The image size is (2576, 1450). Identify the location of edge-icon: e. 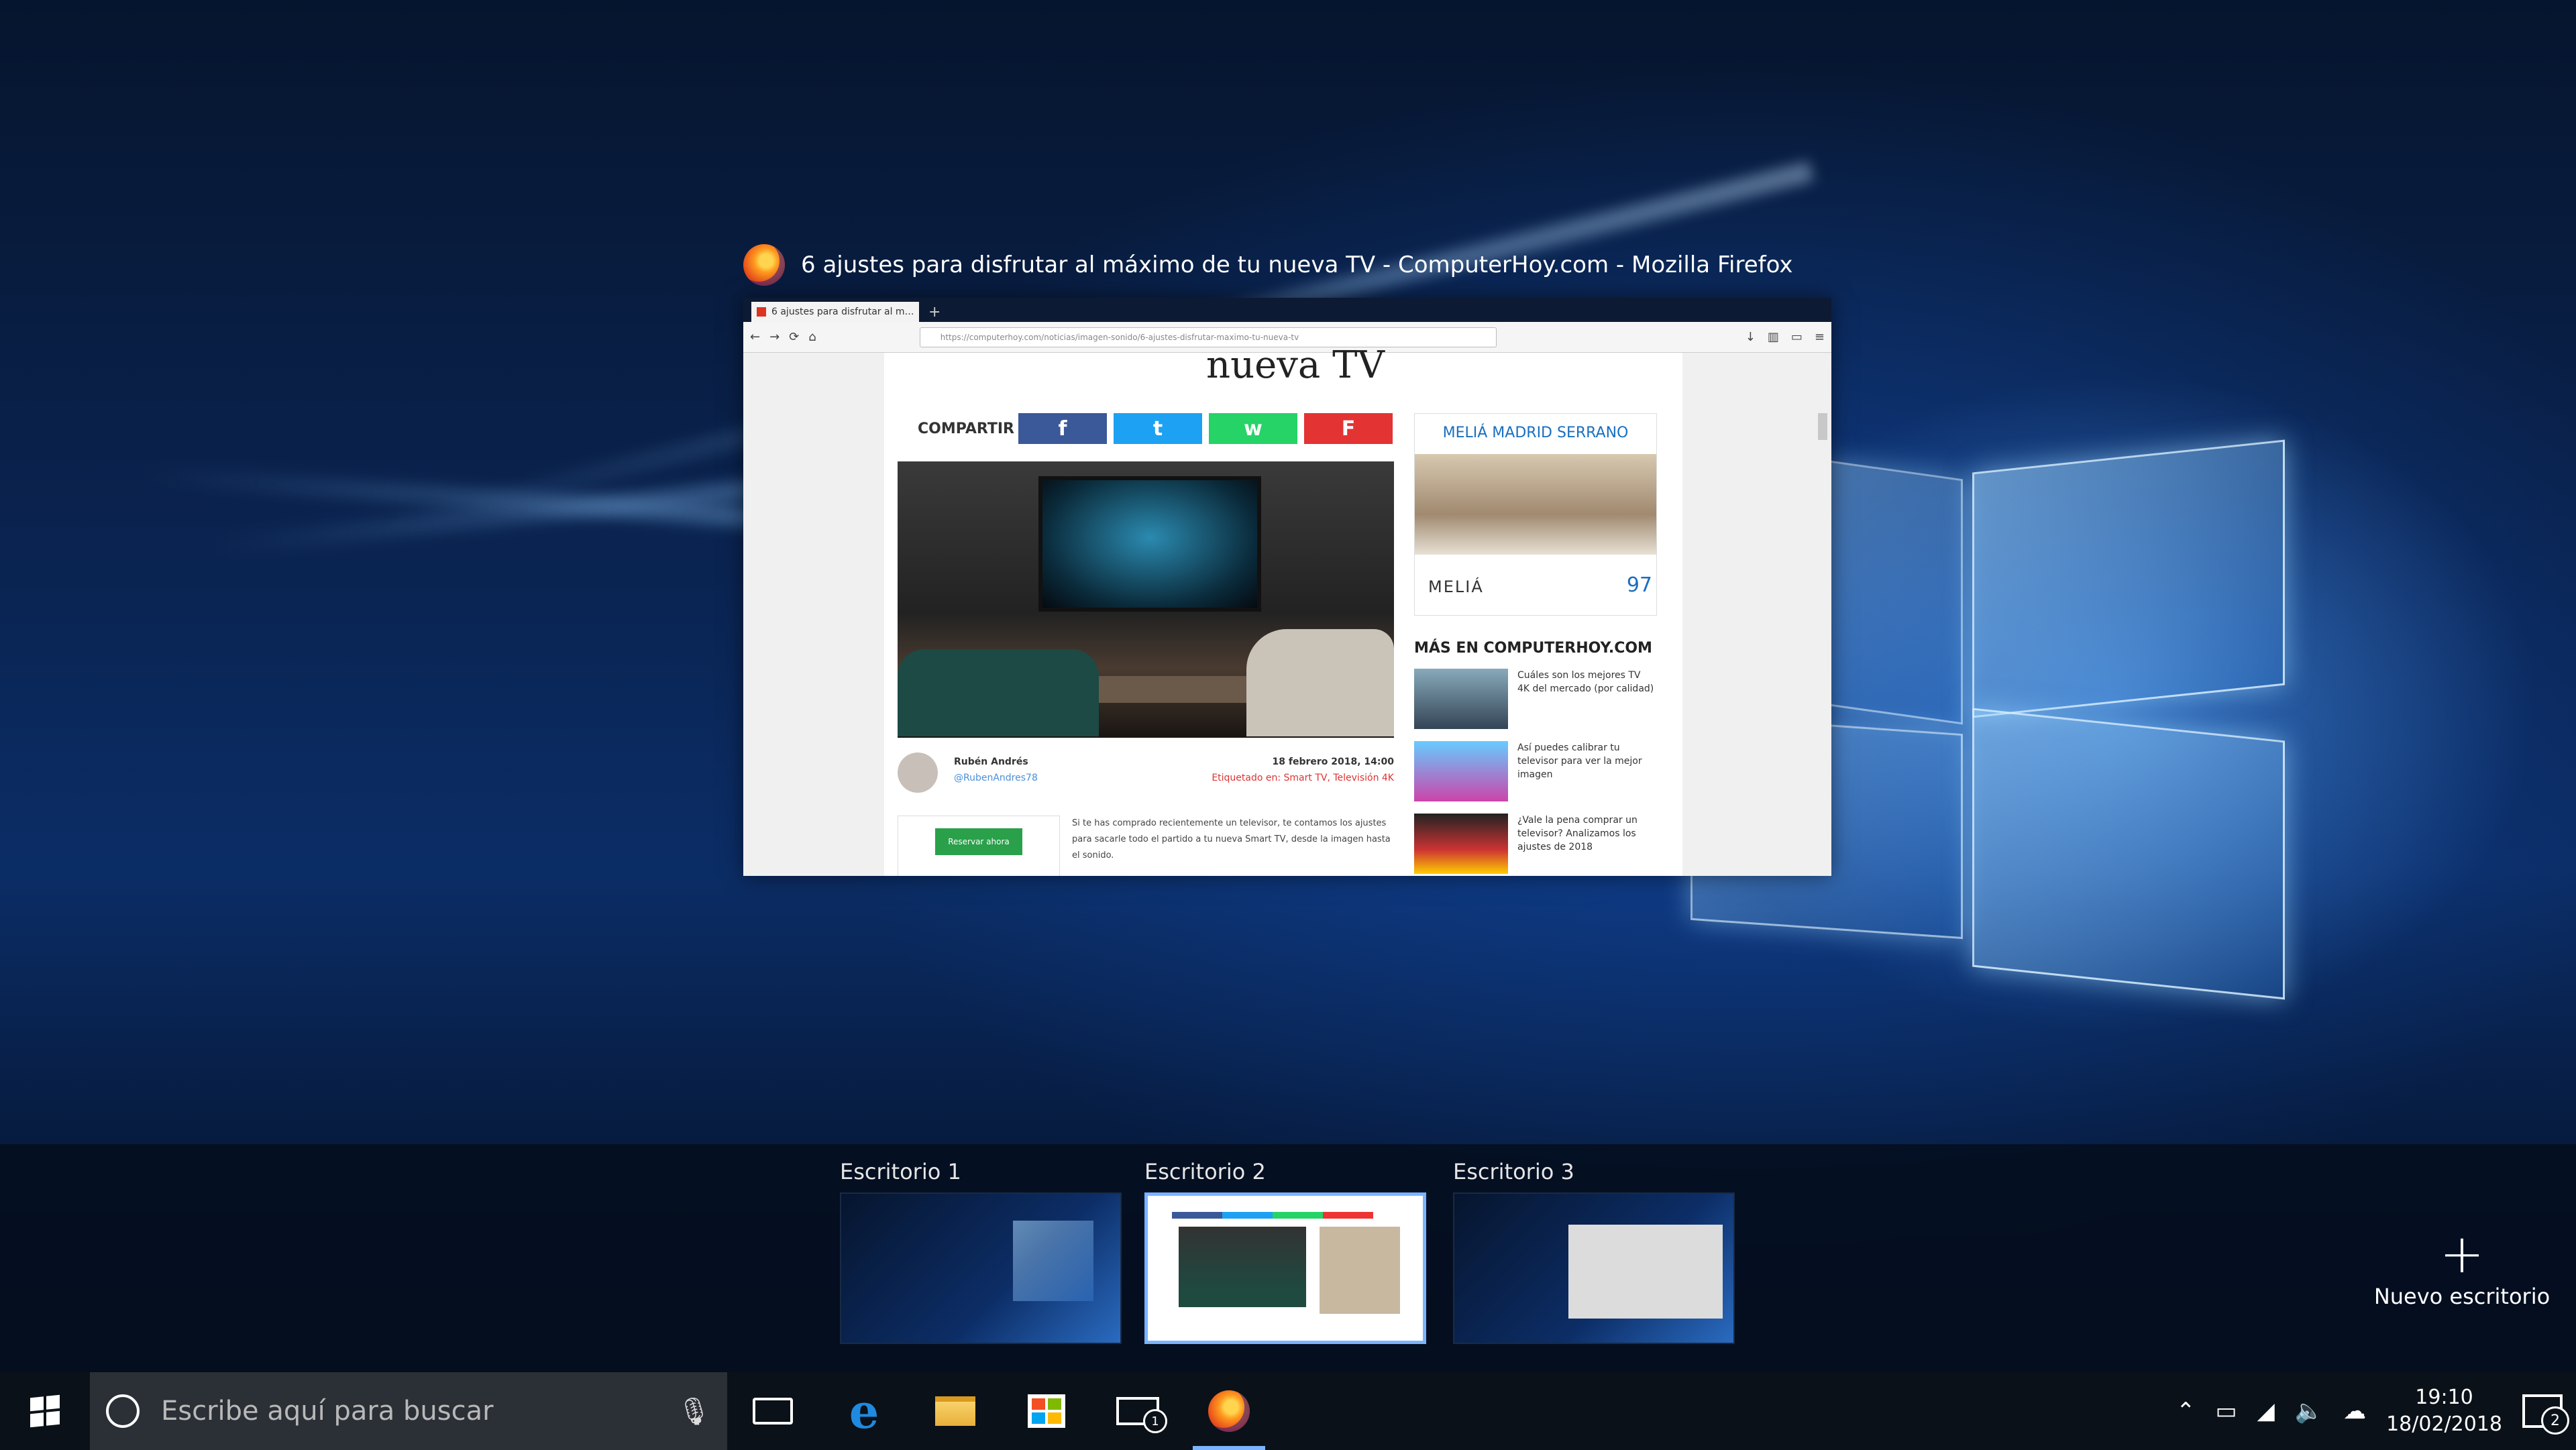
(864, 1411).